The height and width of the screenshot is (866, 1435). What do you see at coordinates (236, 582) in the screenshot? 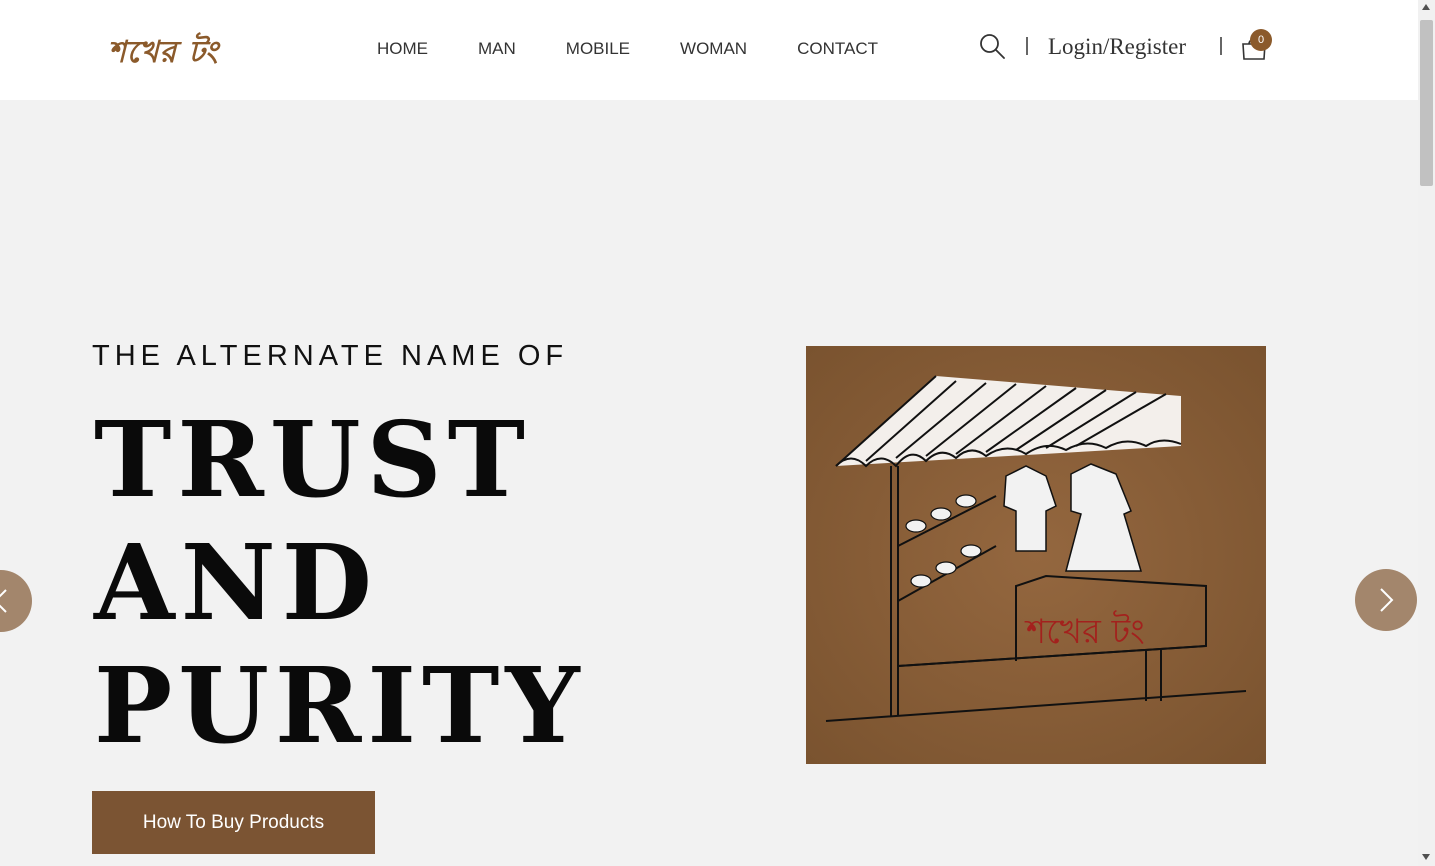
I see `hero-title-line: AND` at bounding box center [236, 582].